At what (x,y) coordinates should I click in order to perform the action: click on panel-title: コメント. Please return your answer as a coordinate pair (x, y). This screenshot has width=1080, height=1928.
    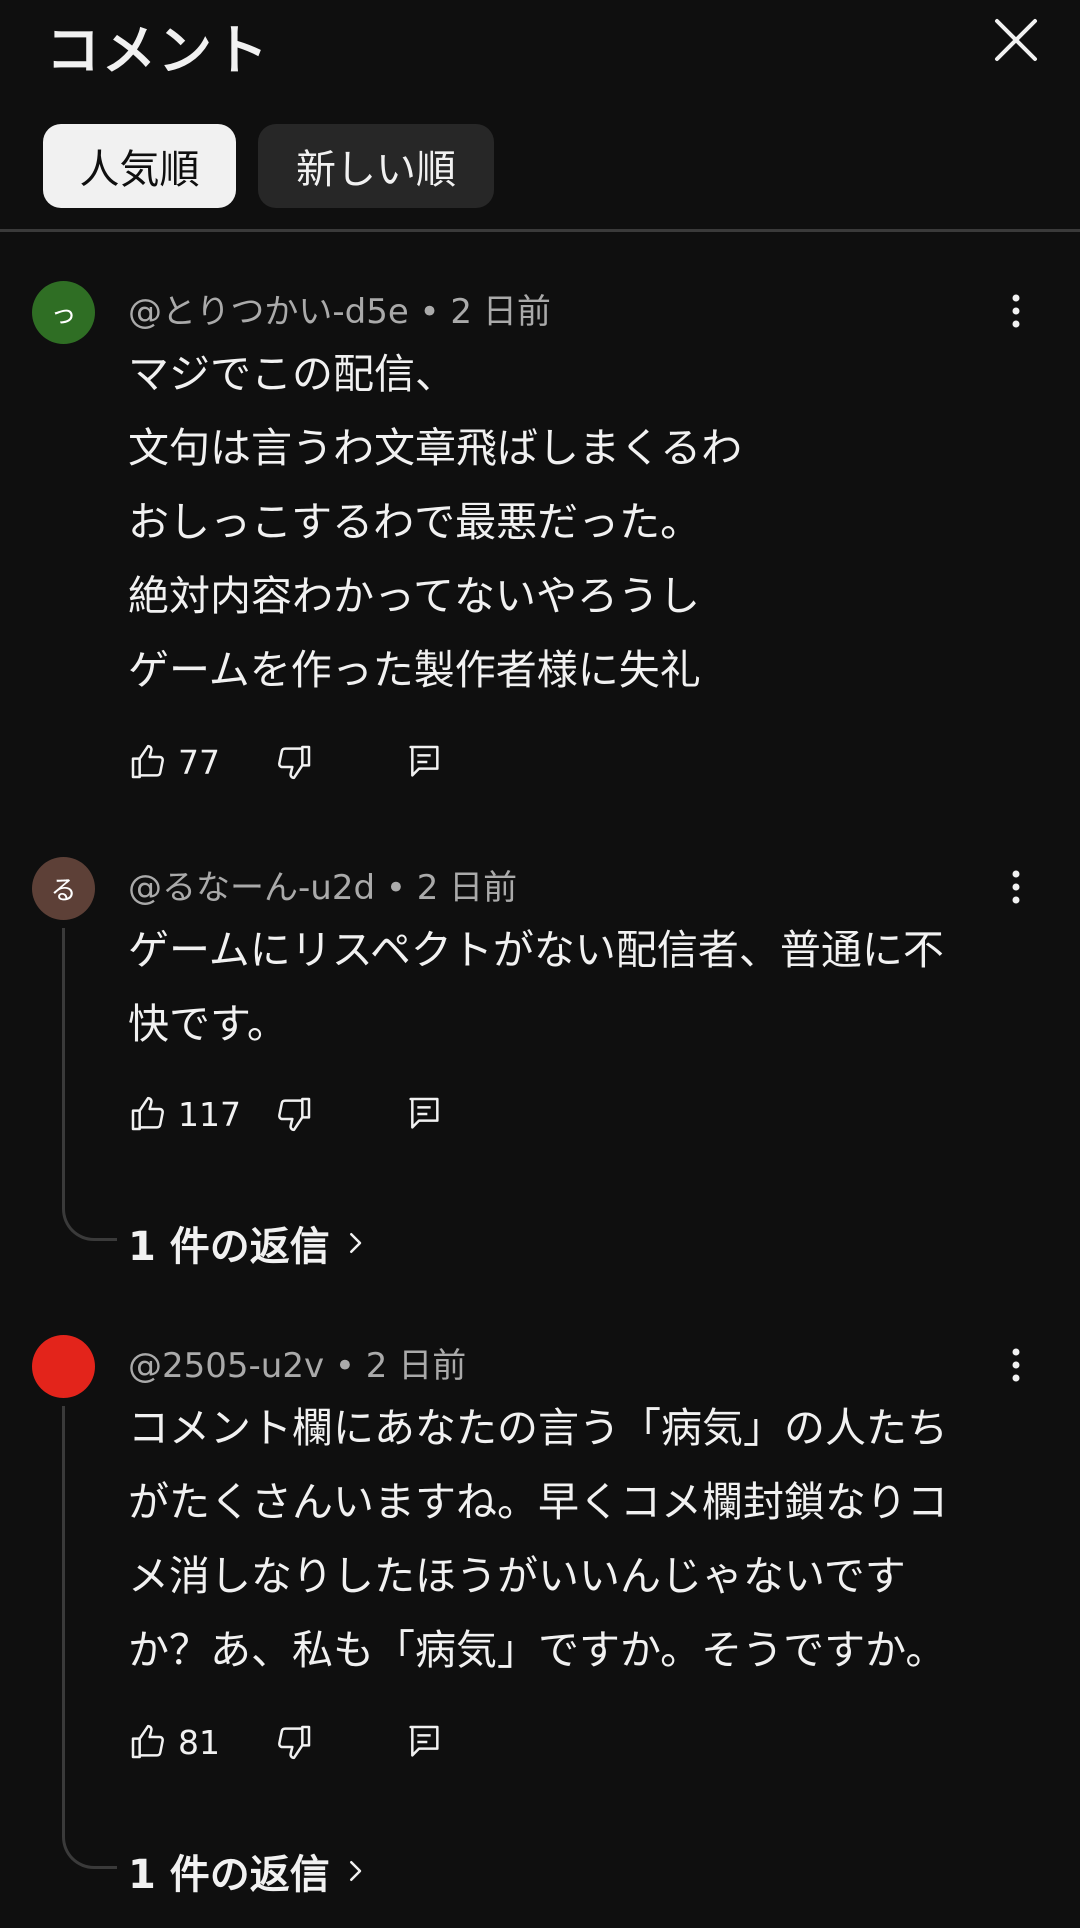
    Looking at the image, I should click on (158, 50).